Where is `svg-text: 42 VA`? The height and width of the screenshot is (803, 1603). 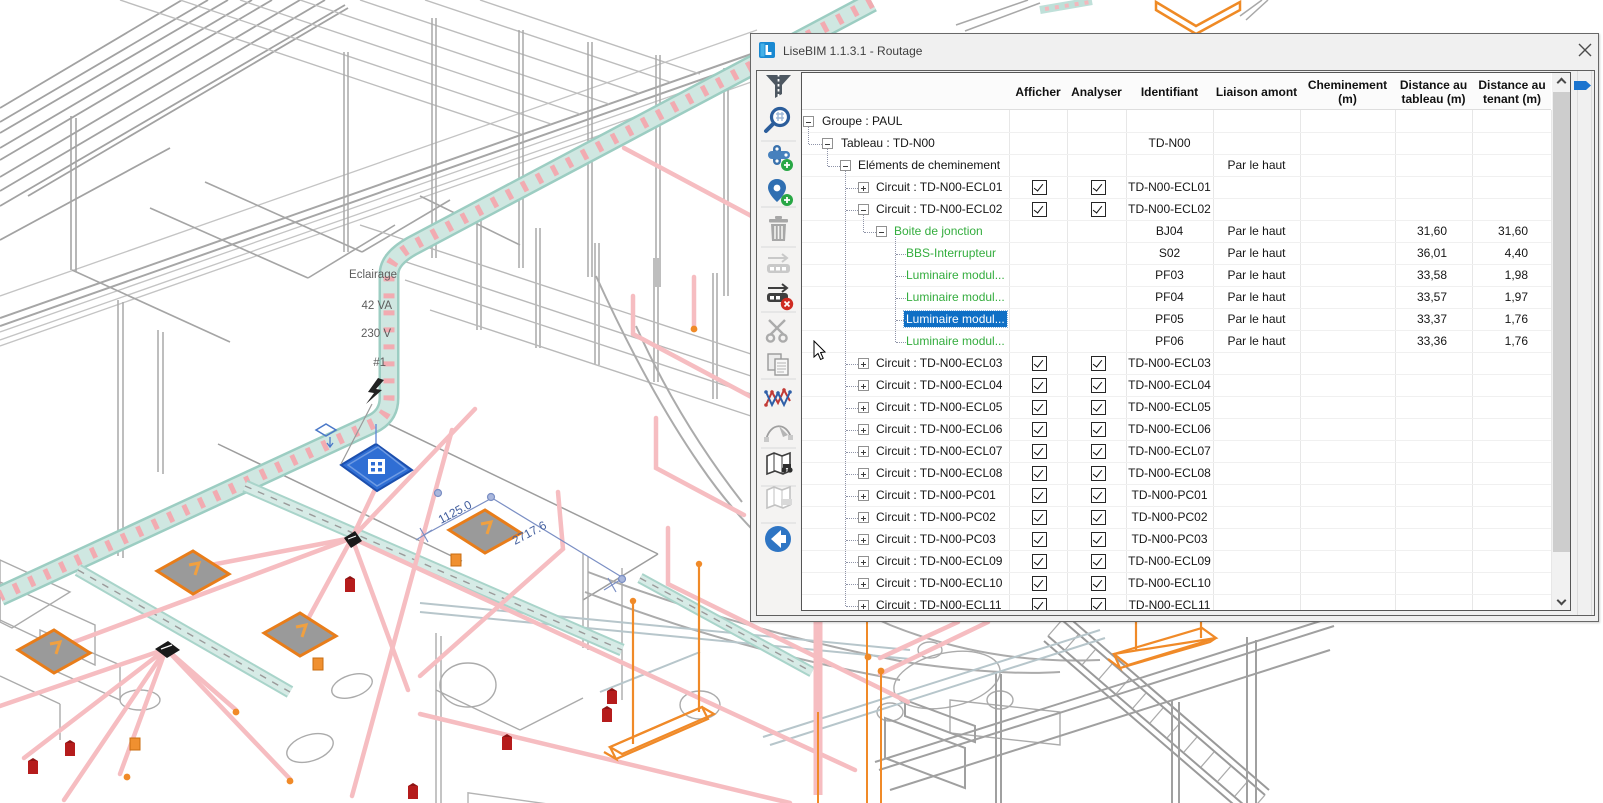
svg-text: 42 VA is located at coordinates (377, 306).